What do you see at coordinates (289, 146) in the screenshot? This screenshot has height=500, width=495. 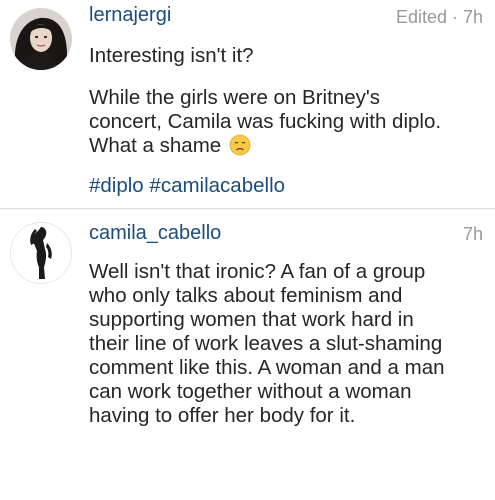 I see `comment-text-line: What a shame` at bounding box center [289, 146].